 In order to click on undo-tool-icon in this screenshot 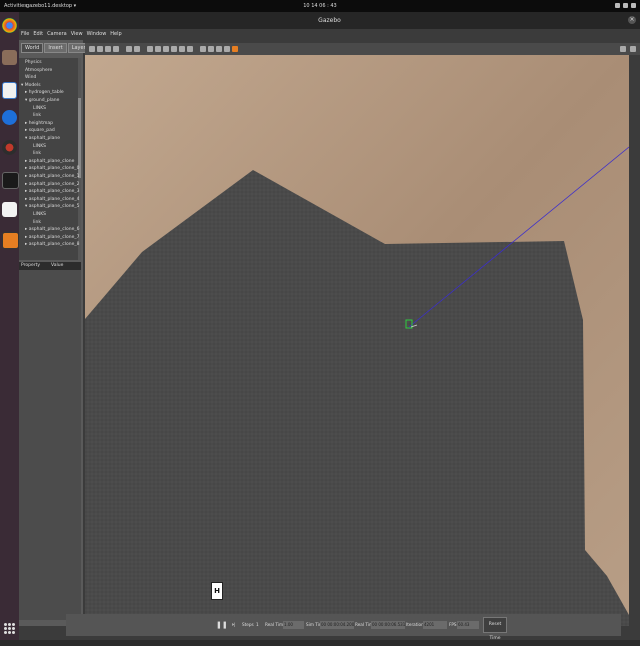, I will do `click(129, 49)`.